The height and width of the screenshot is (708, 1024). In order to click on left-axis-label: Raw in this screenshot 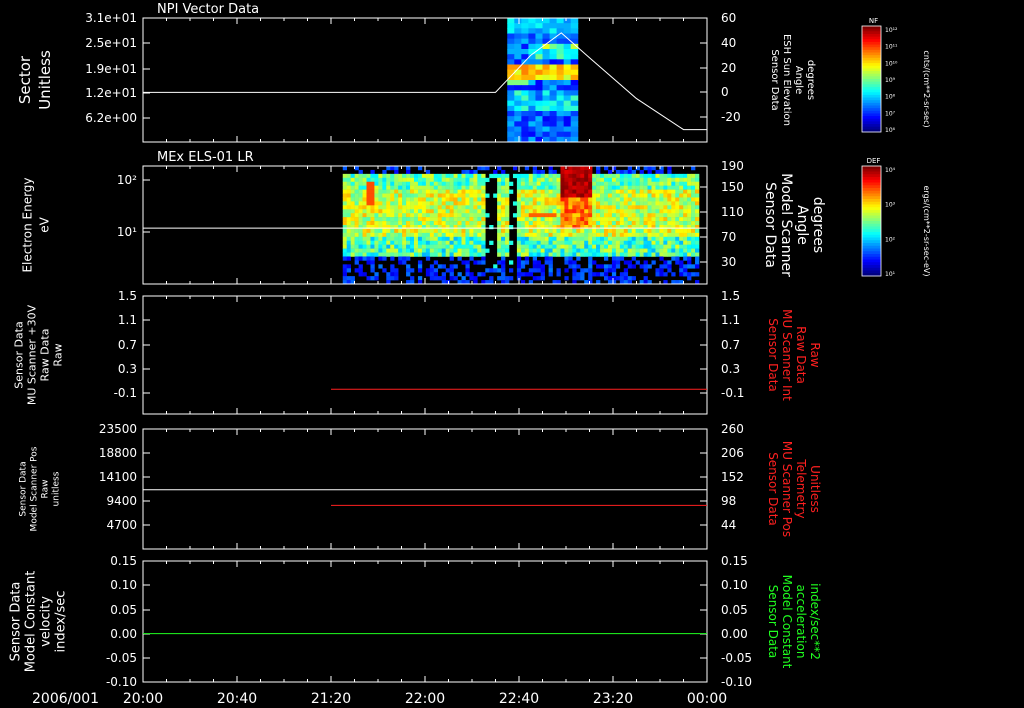, I will do `click(58, 354)`.